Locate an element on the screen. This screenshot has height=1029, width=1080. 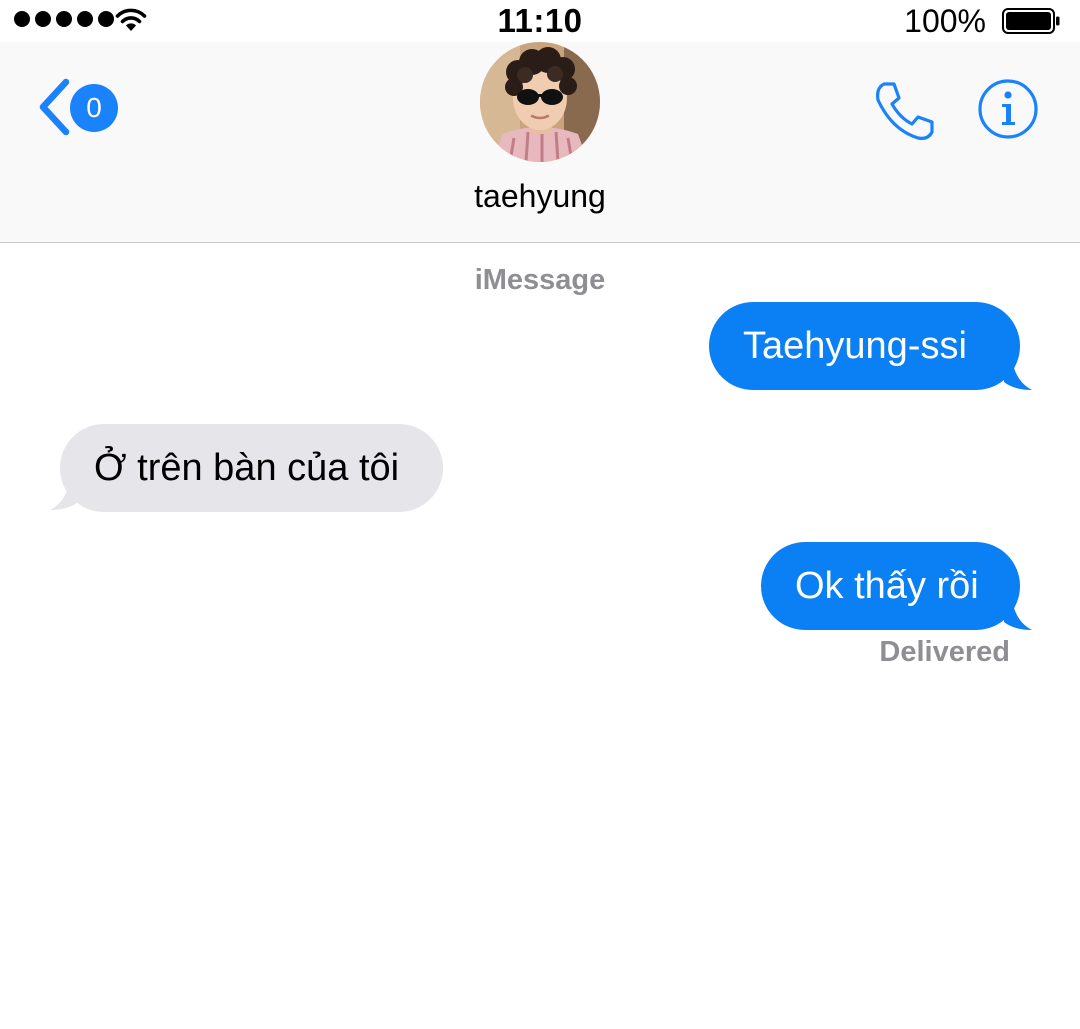
info-icon is located at coordinates (1008, 109).